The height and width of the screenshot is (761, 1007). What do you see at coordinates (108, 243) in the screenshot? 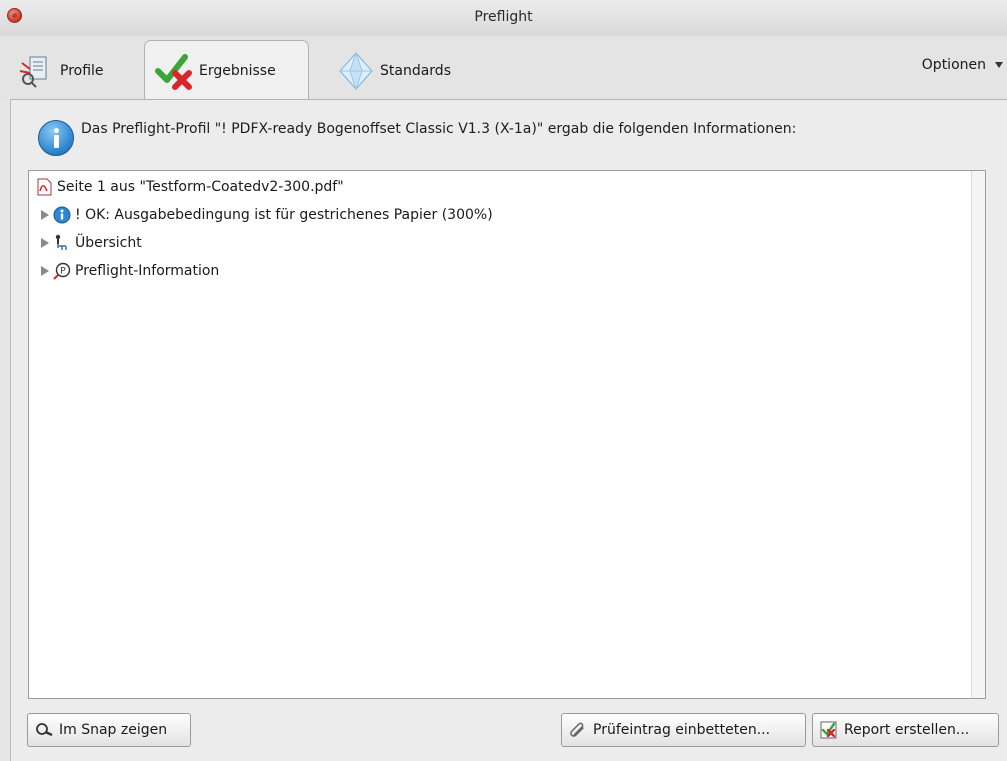
I see `tree-item-overview-label: Übersicht` at bounding box center [108, 243].